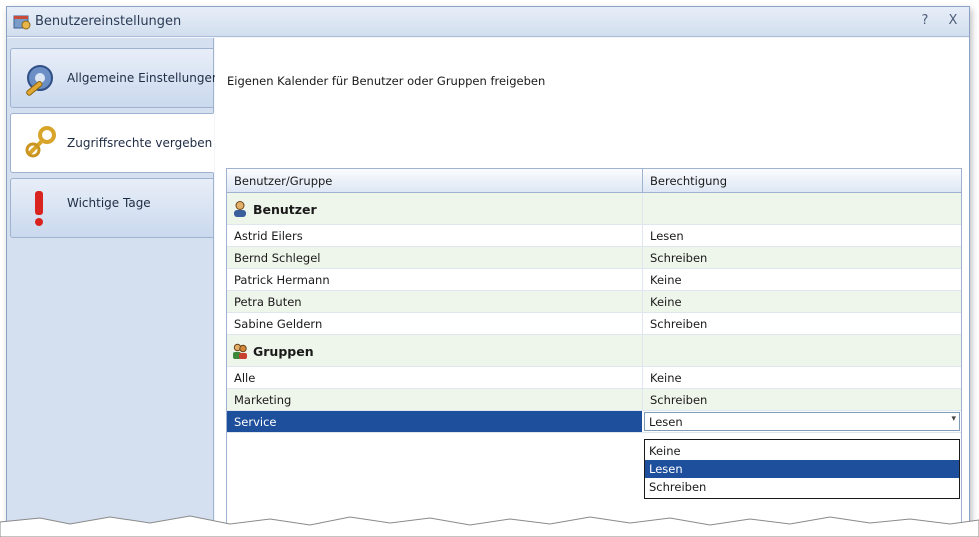 This screenshot has height=537, width=979. I want to click on keys-icon, so click(40, 142).